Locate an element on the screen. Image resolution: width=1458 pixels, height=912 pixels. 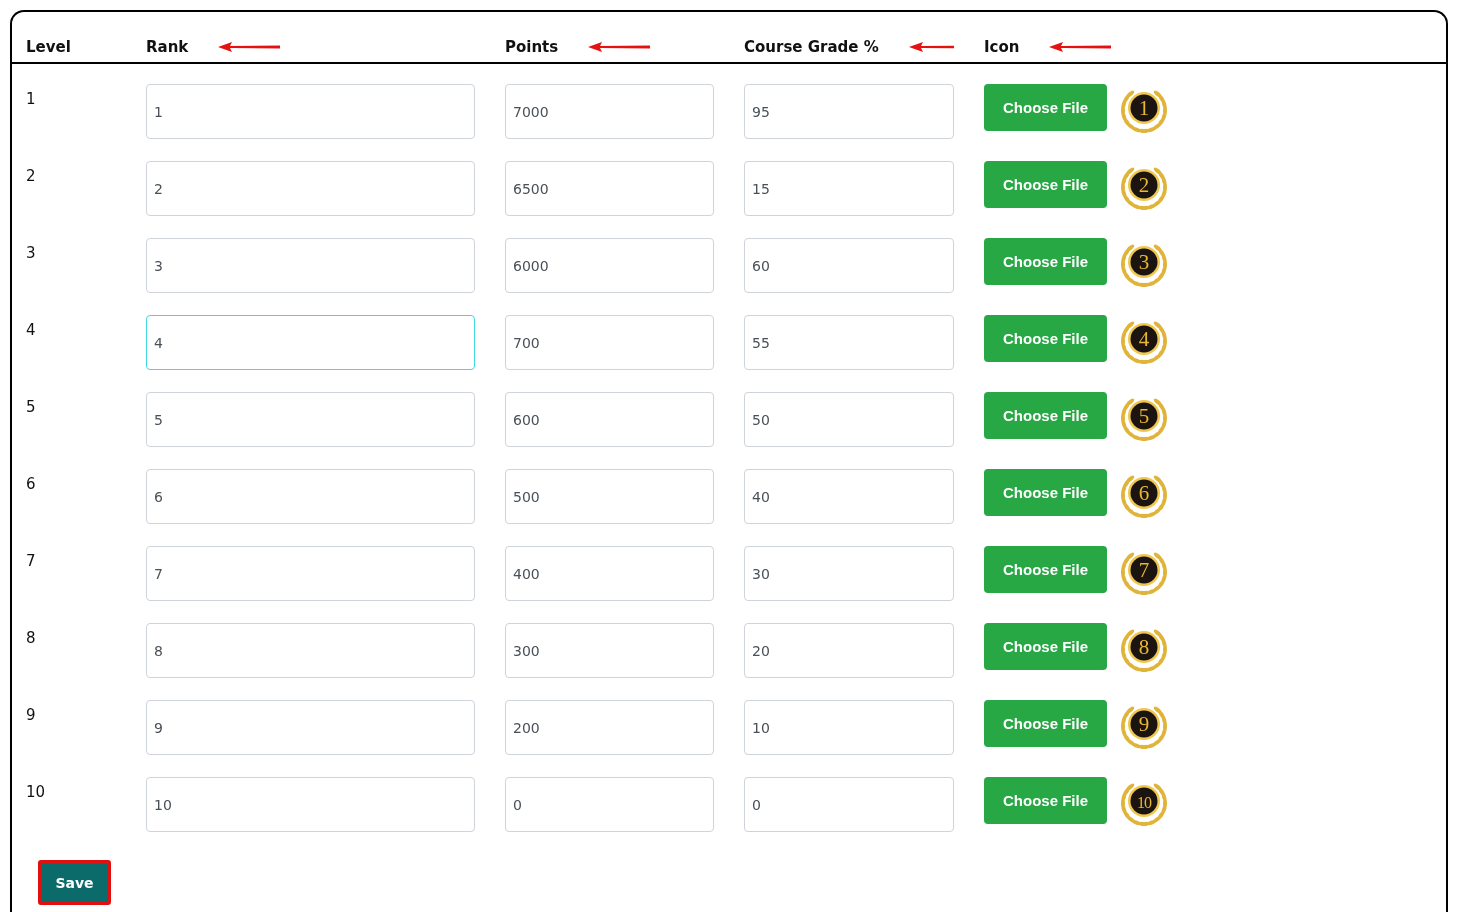
medal-number: 1 is located at coordinates (1144, 108).